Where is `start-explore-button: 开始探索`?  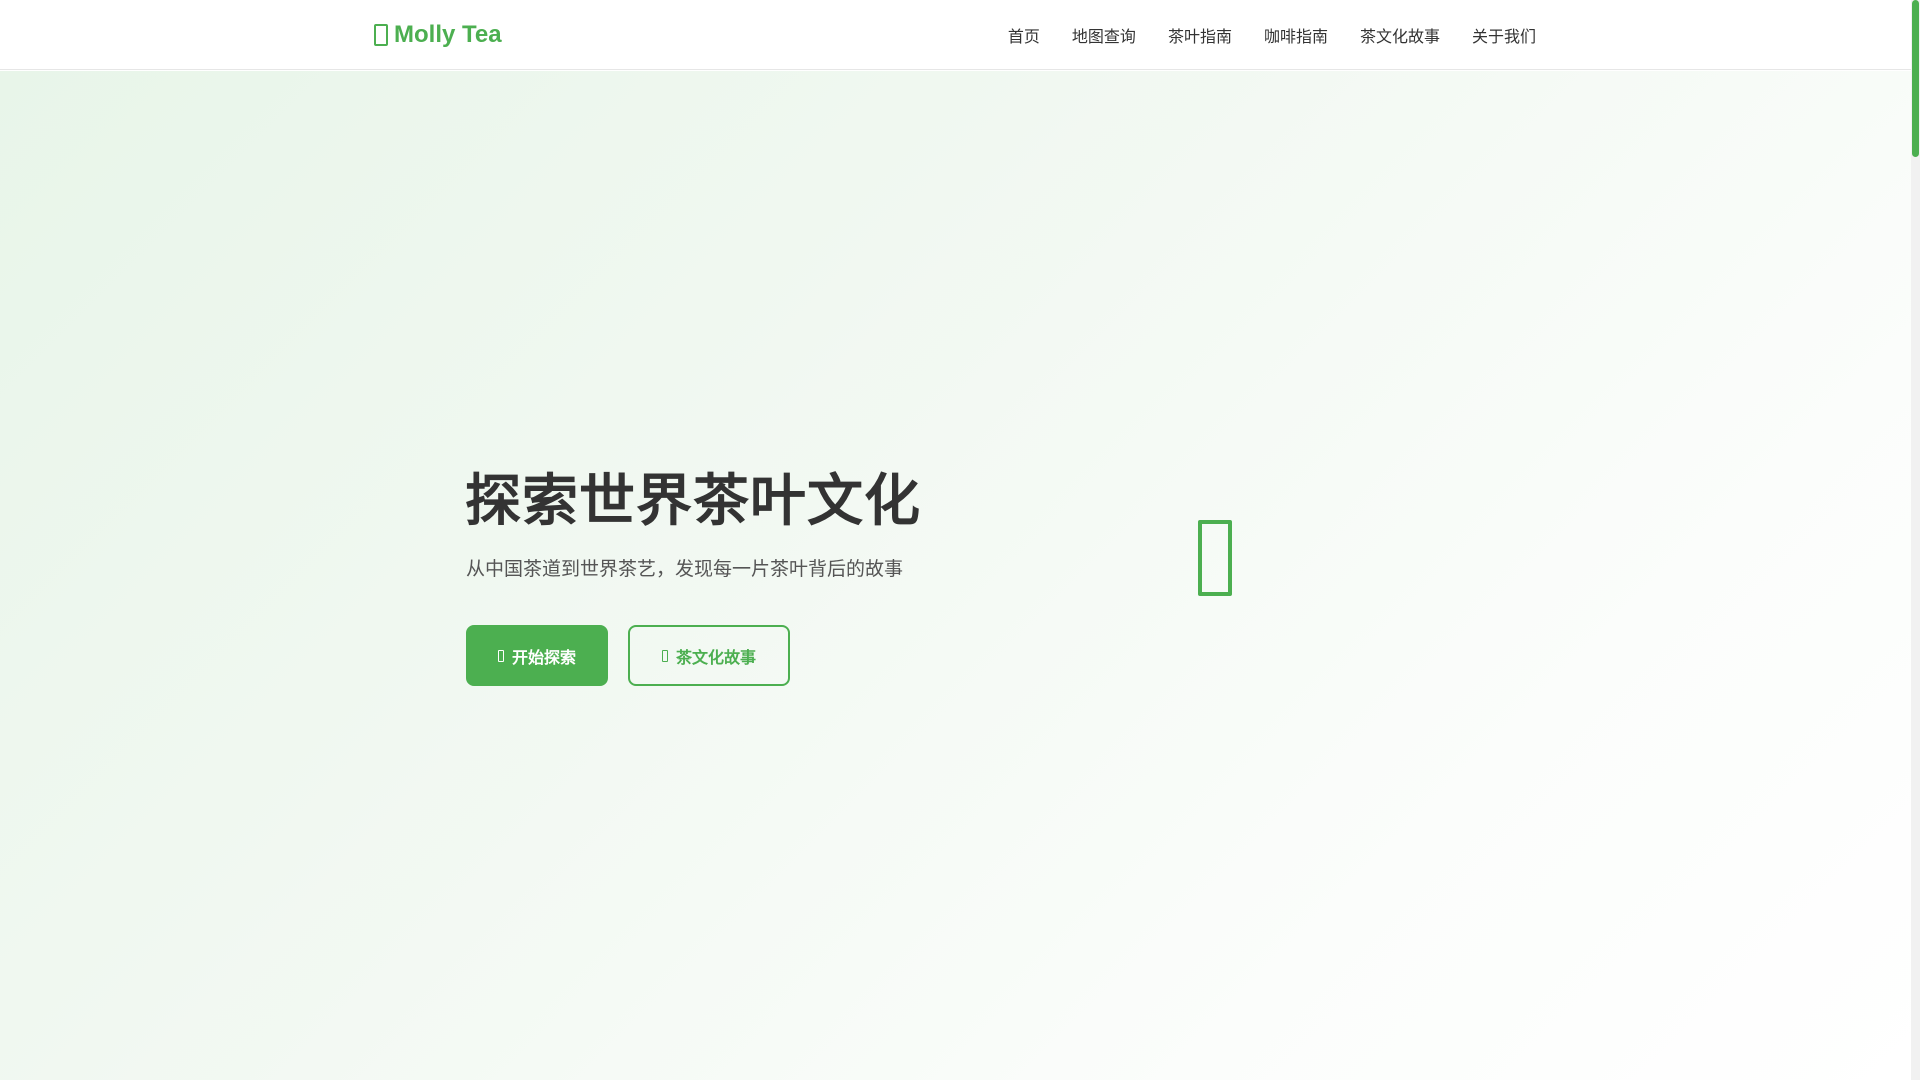 start-explore-button: 开始探索 is located at coordinates (537, 655).